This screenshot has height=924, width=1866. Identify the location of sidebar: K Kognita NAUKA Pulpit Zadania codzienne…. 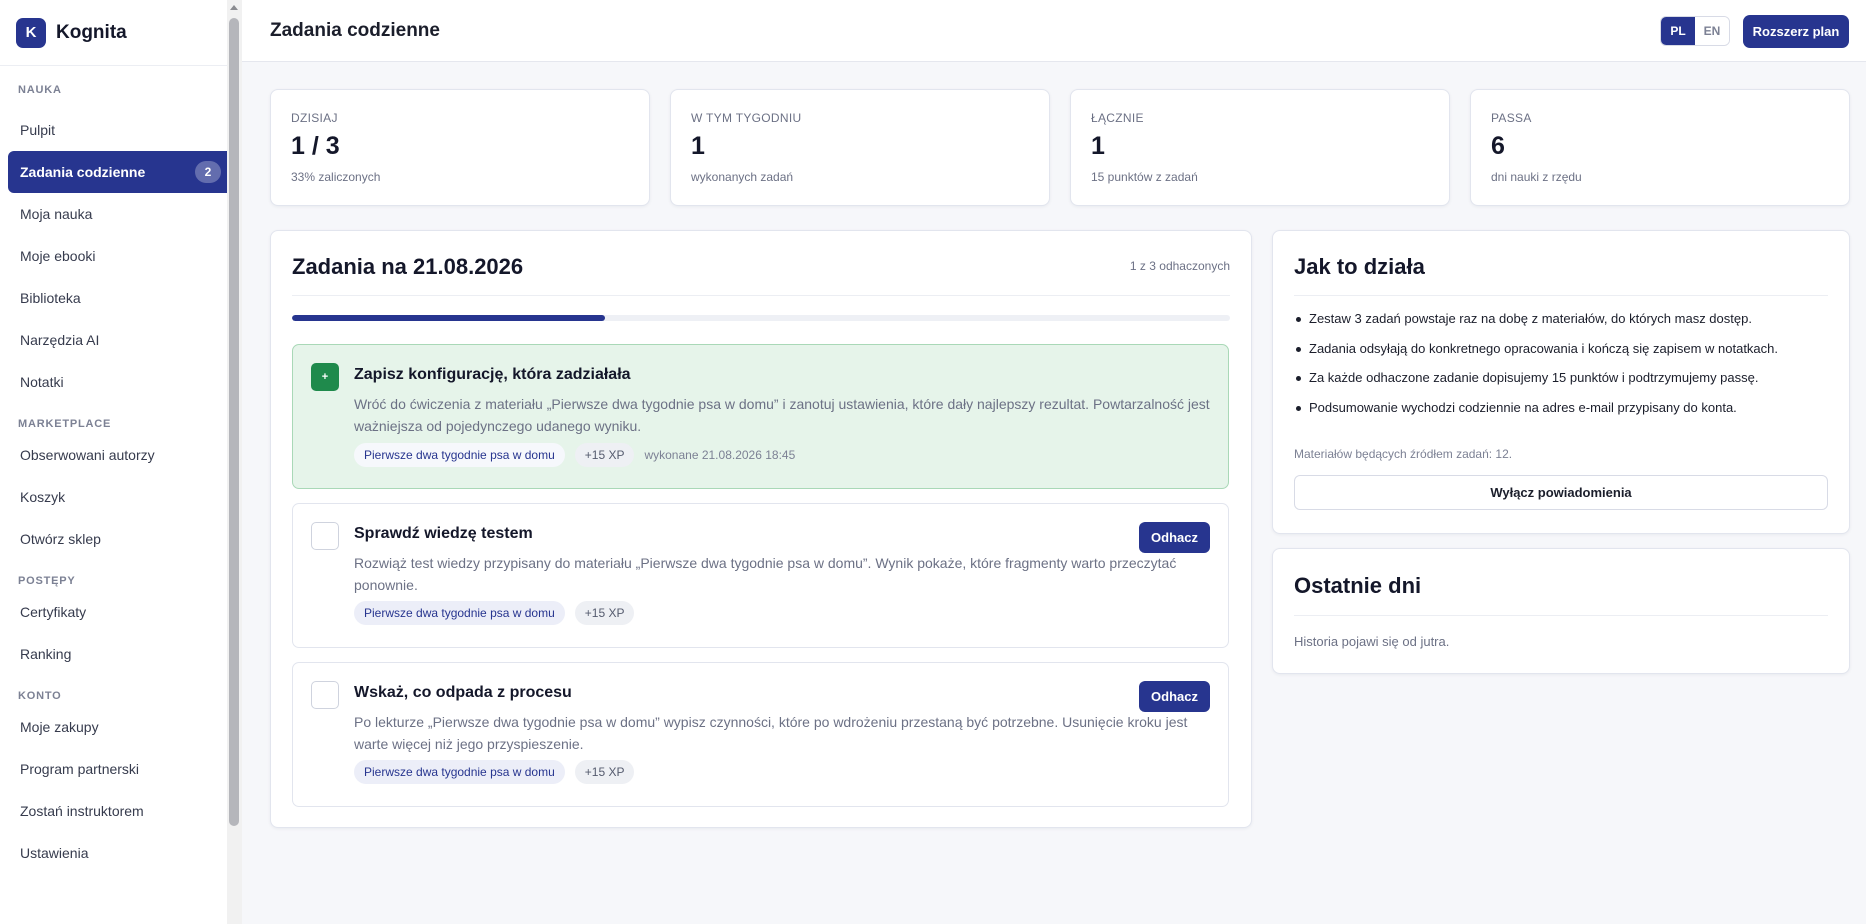
(121, 462).